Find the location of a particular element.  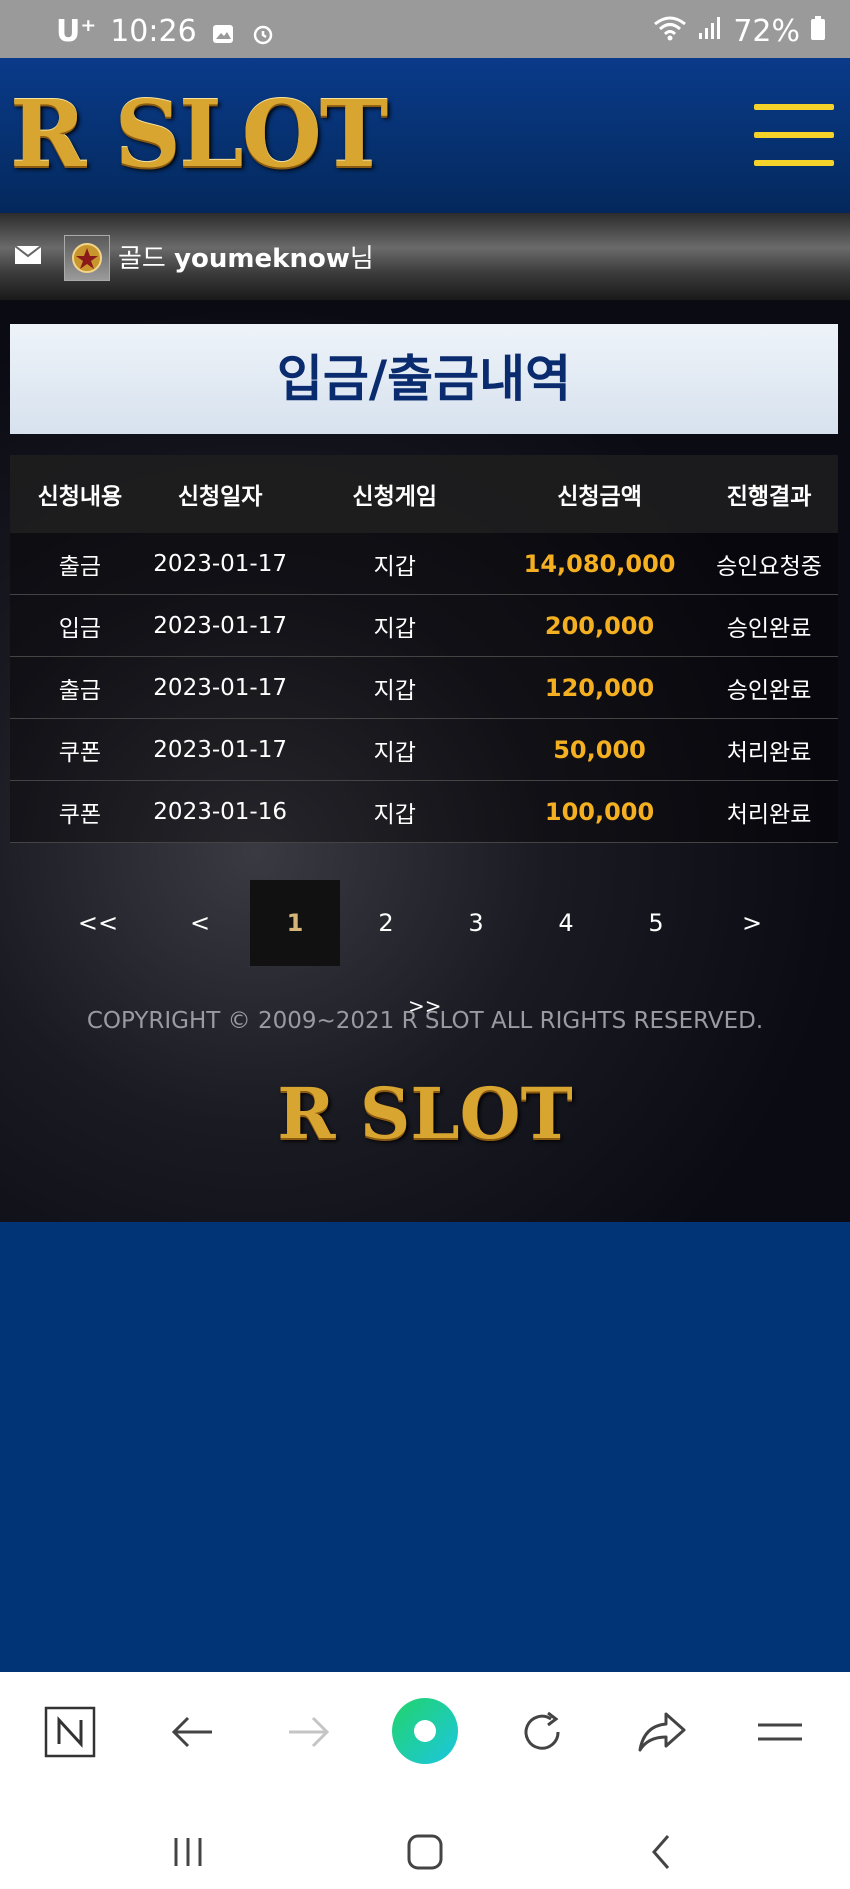

page-link-3: 3 is located at coordinates (476, 923).